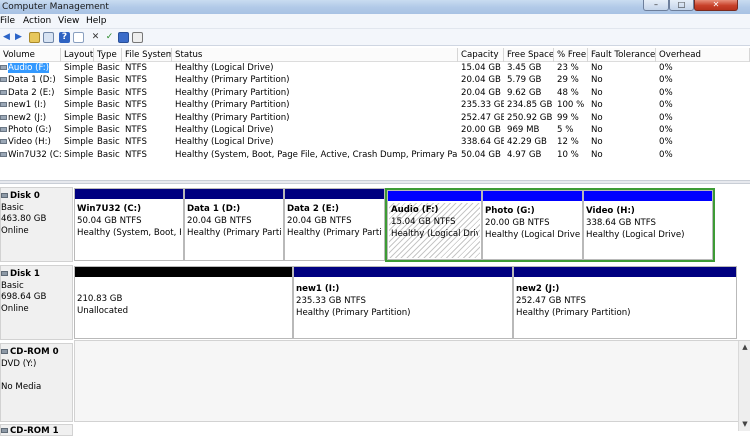  I want to click on partition-status: Healthy (Logical Drive), so click(635, 235).